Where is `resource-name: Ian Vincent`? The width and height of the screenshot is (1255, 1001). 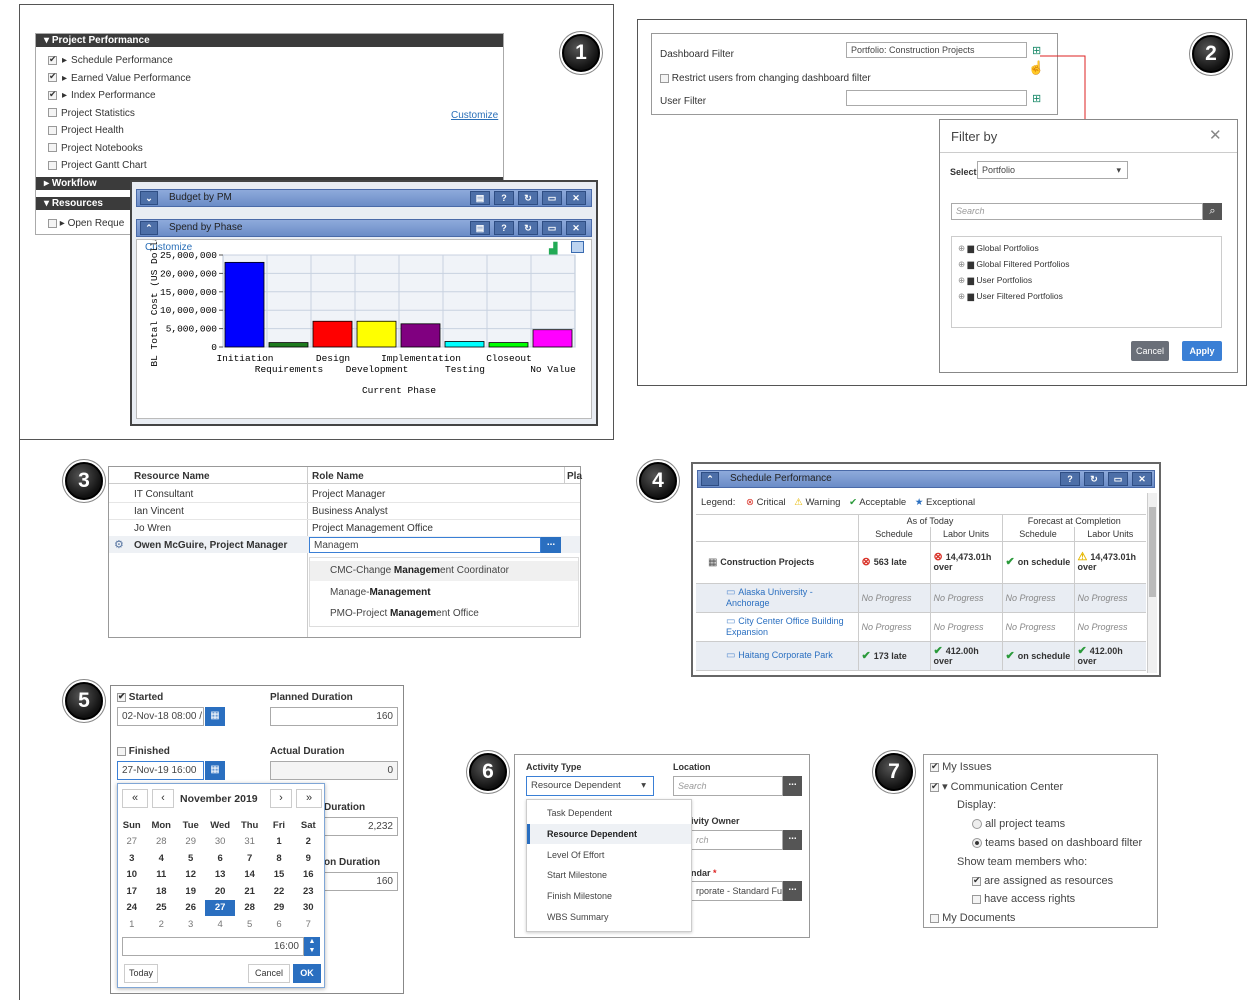
resource-name: Ian Vincent is located at coordinates (159, 511).